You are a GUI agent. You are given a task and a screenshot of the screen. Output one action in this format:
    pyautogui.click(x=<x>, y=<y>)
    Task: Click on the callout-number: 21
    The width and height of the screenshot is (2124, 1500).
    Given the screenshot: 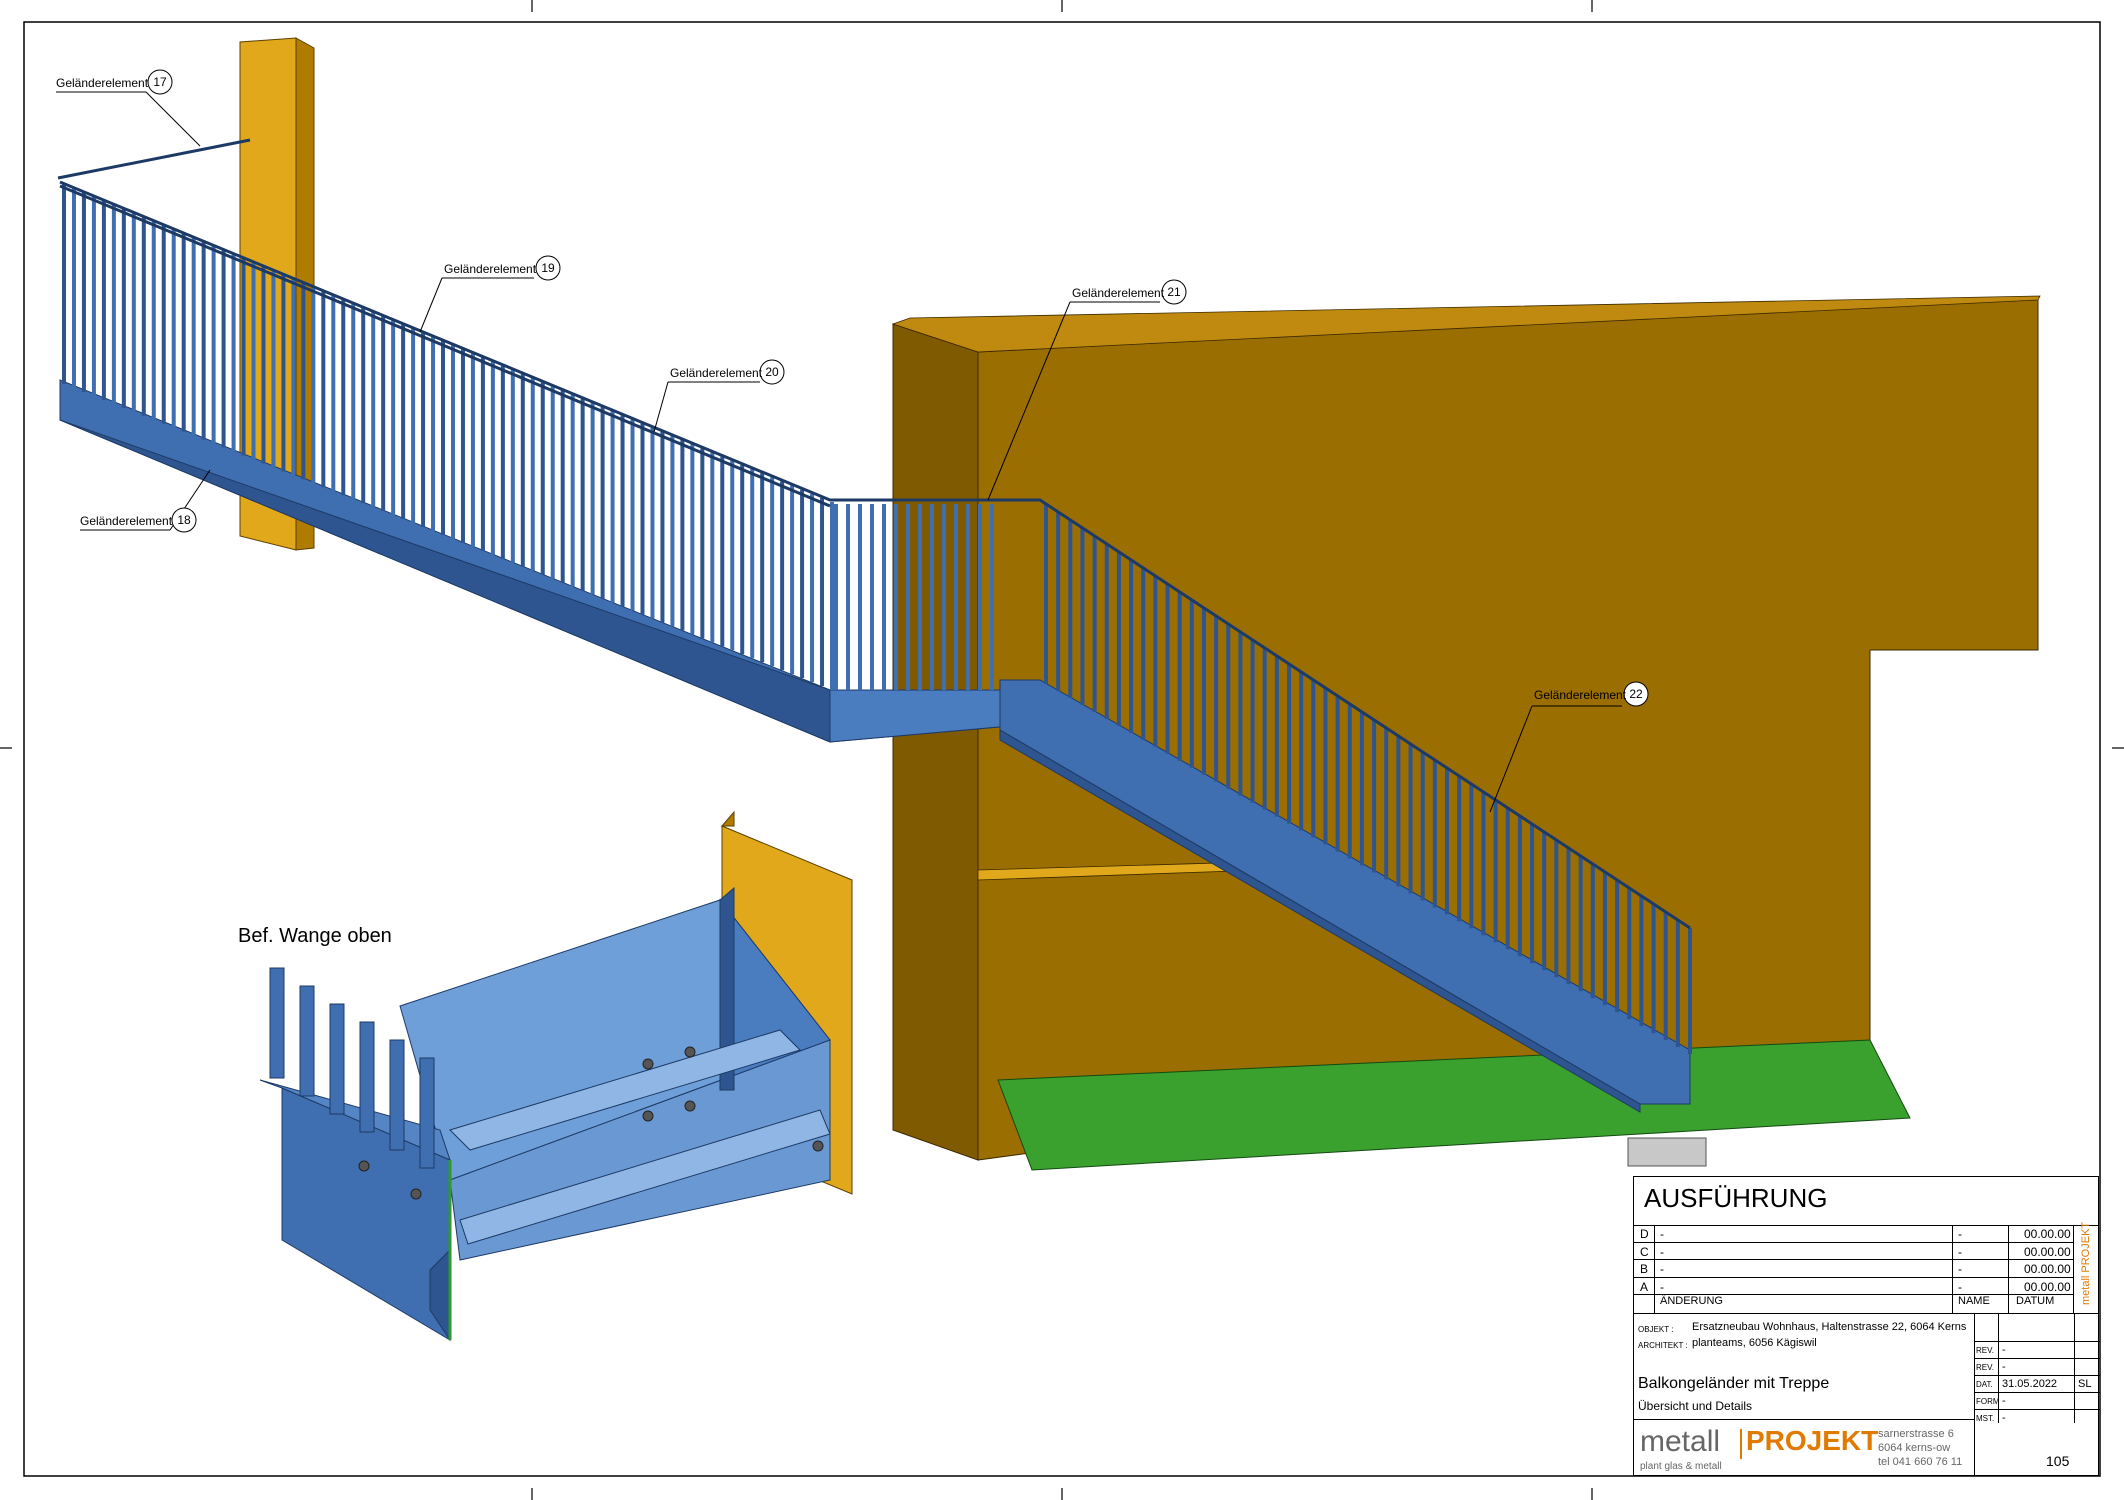 What is the action you would take?
    pyautogui.click(x=1174, y=292)
    